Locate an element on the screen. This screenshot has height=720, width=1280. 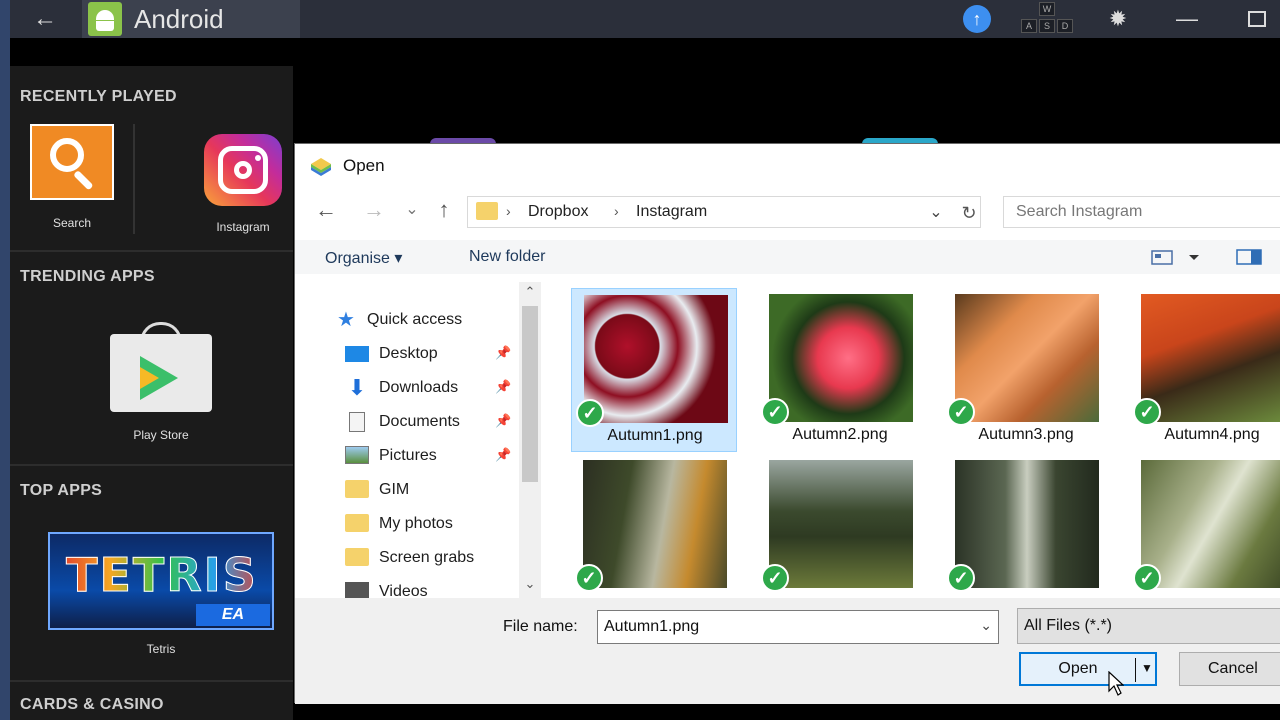
maximize-icon is located at coordinates (1257, 19).